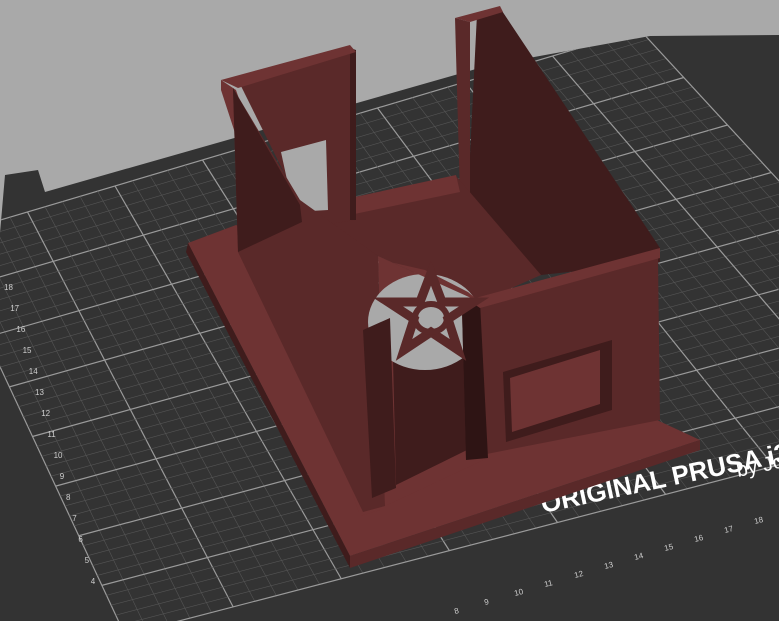  What do you see at coordinates (68, 497) in the screenshot?
I see `bed-tick-label-left: 8` at bounding box center [68, 497].